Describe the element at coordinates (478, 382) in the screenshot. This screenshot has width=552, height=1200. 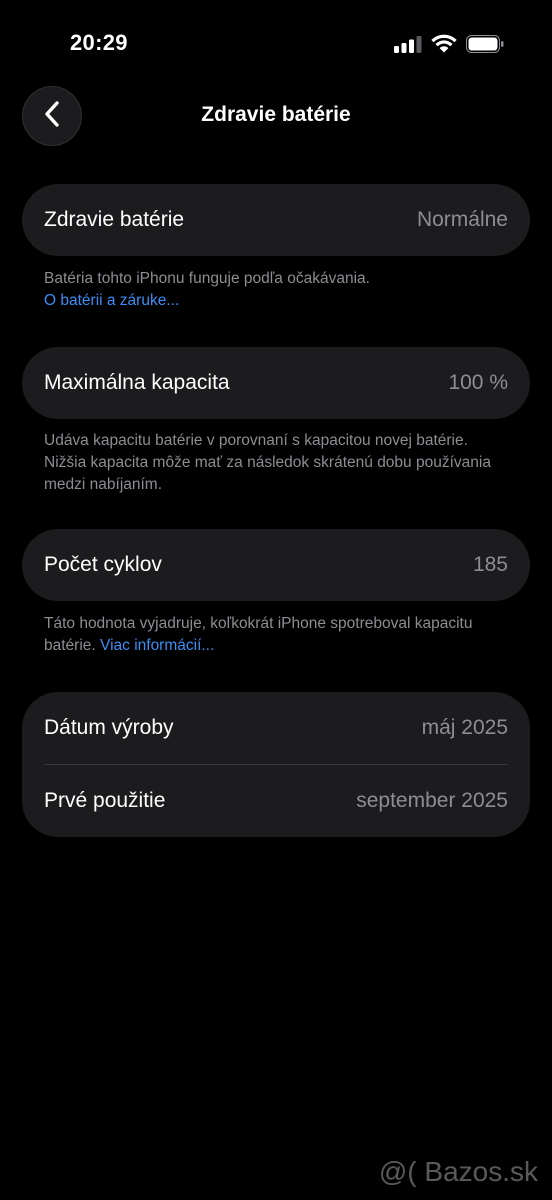
I see `max-capacity-value: 100 %` at that location.